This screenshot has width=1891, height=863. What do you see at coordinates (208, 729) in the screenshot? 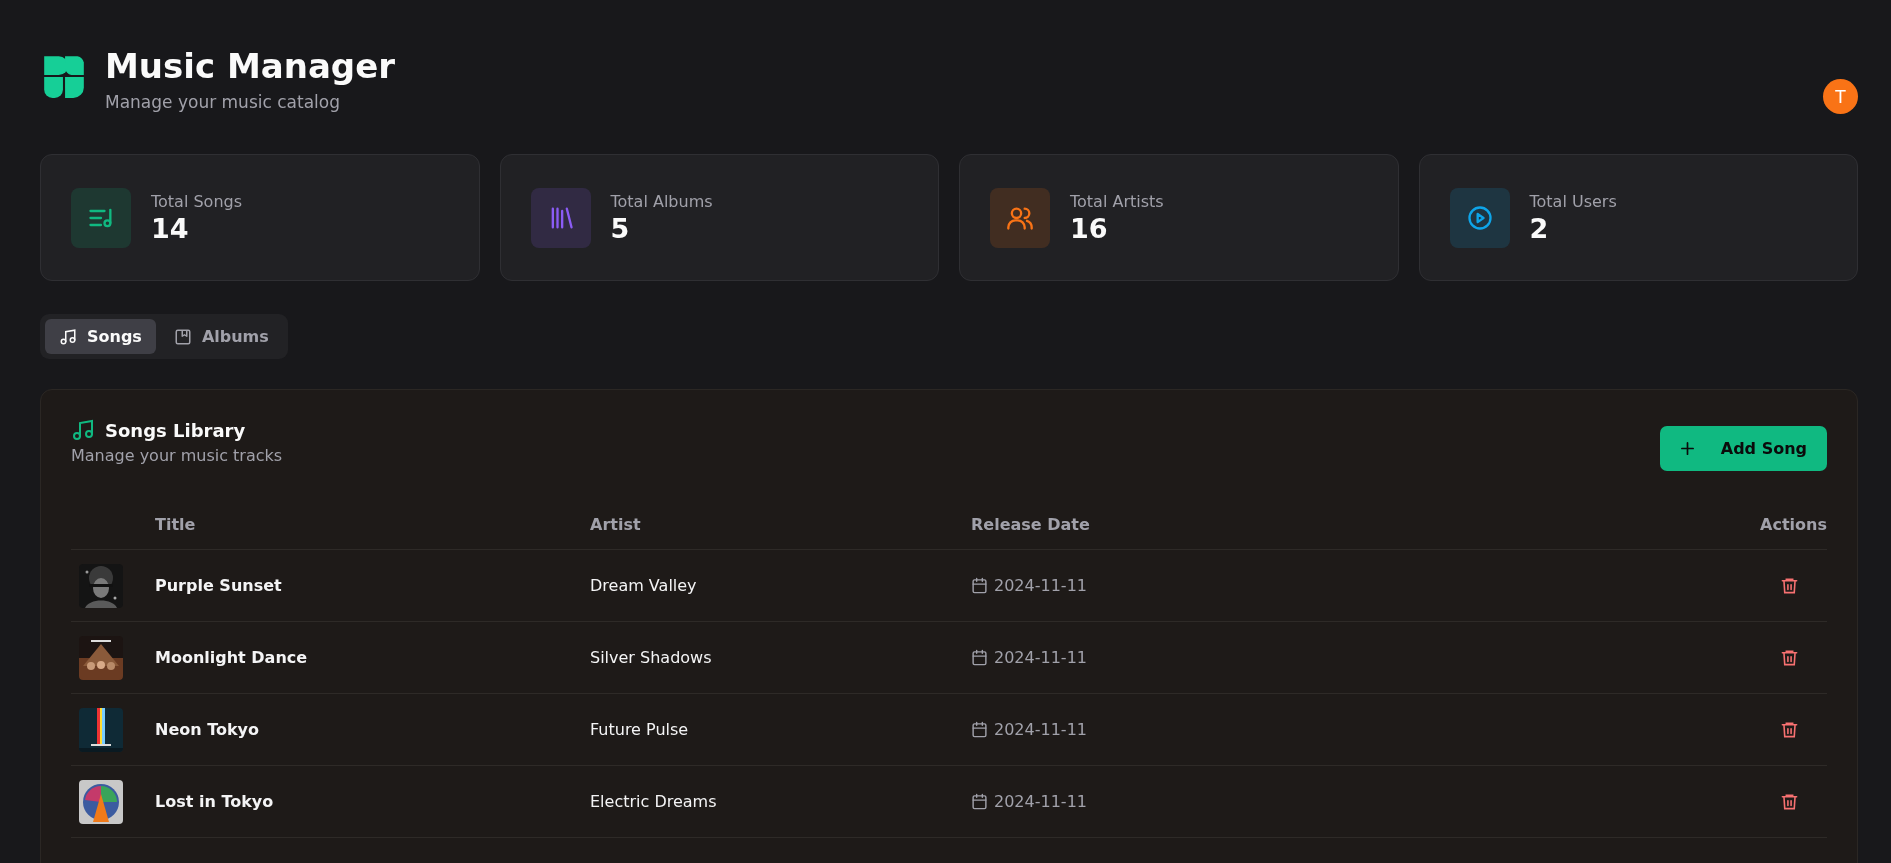
I see `song-title: Neon Tokyo` at bounding box center [208, 729].